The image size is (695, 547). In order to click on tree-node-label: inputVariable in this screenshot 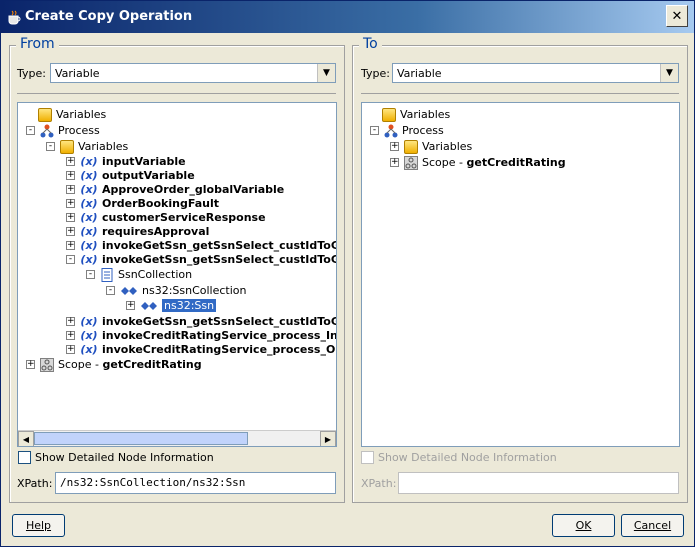, I will do `click(144, 161)`.